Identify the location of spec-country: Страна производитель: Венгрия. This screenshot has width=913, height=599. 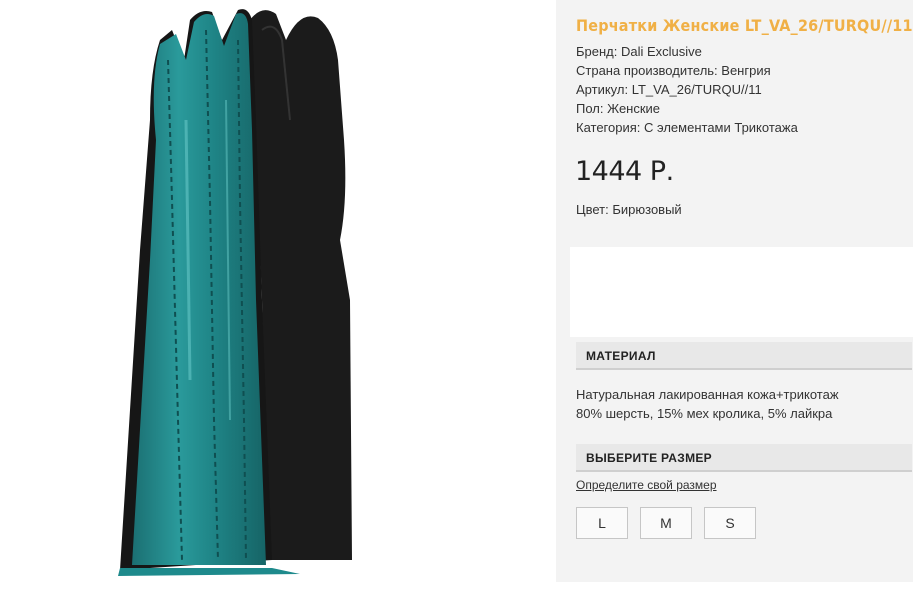
(673, 70).